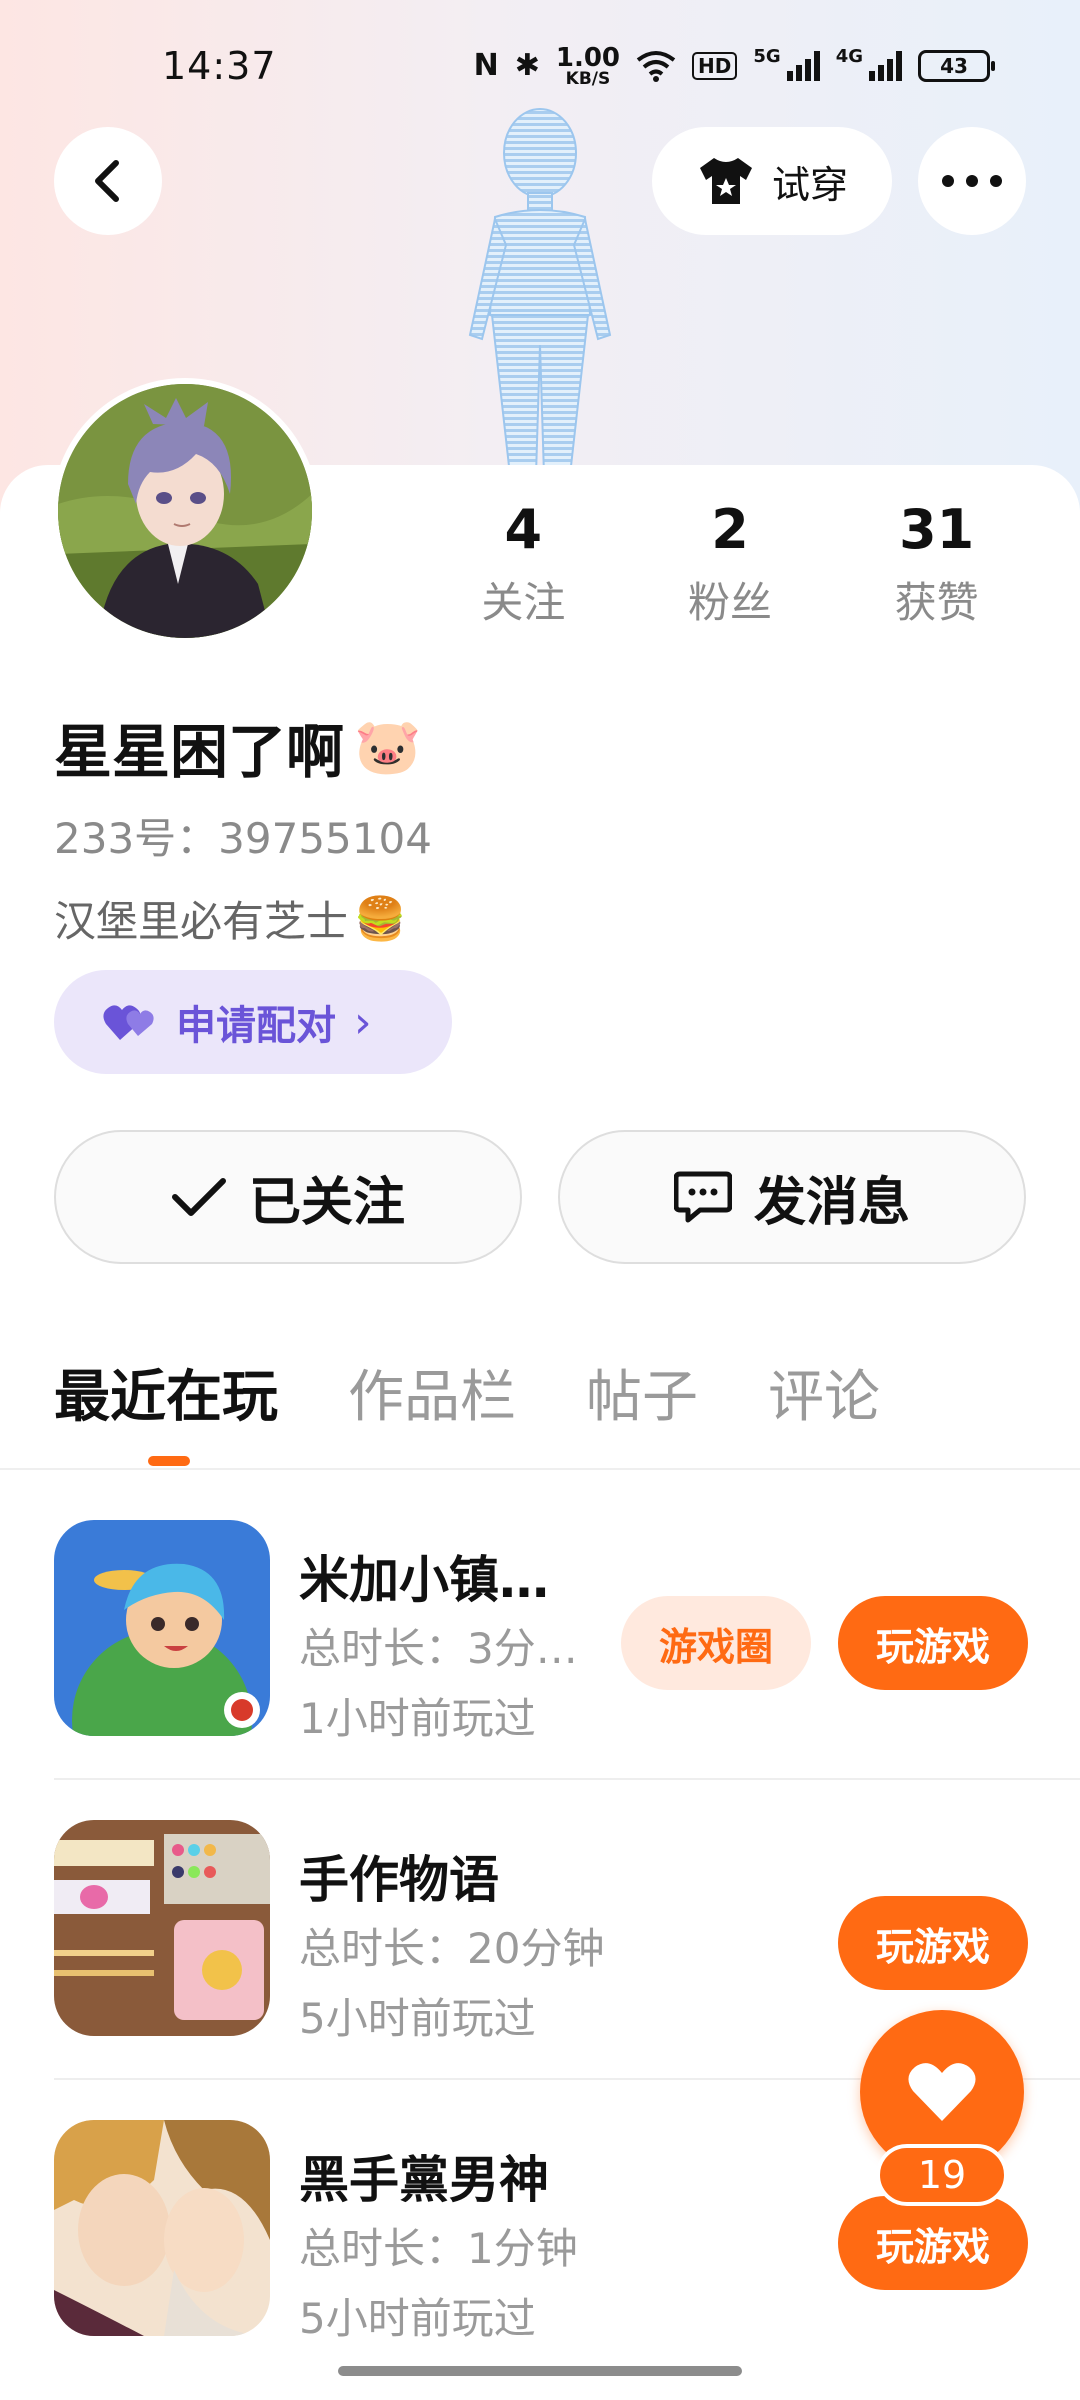  I want to click on more-button, so click(972, 181).